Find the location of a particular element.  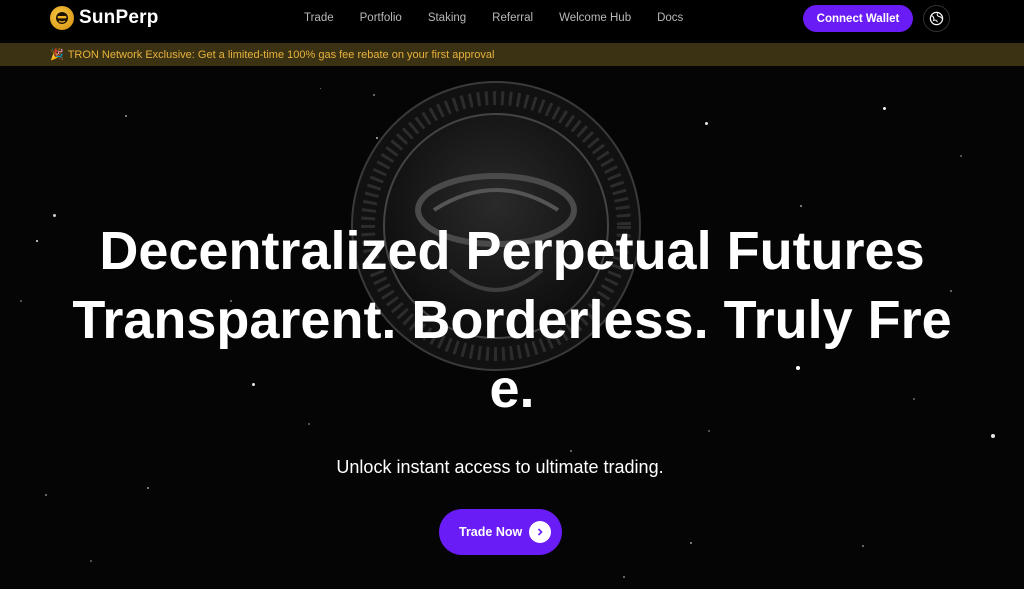

hero-title-line-3: e. is located at coordinates (512, 389).